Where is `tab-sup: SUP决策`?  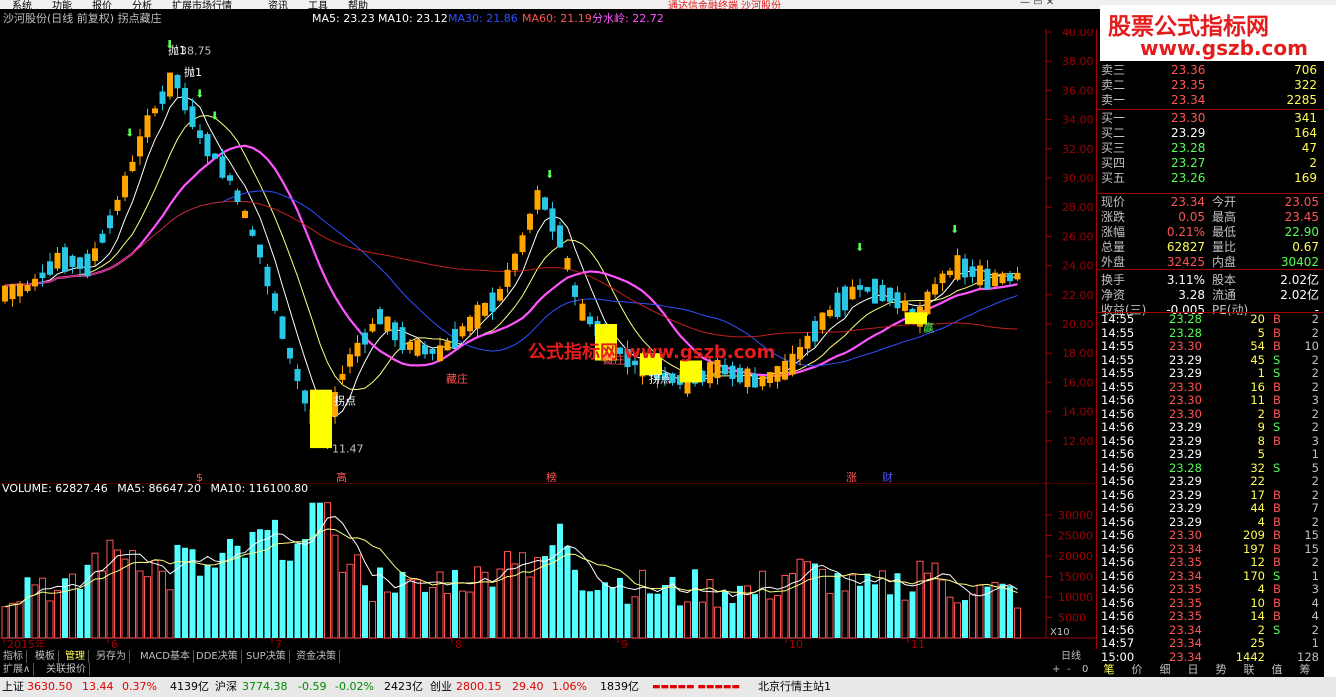 tab-sup: SUP决策 is located at coordinates (266, 656).